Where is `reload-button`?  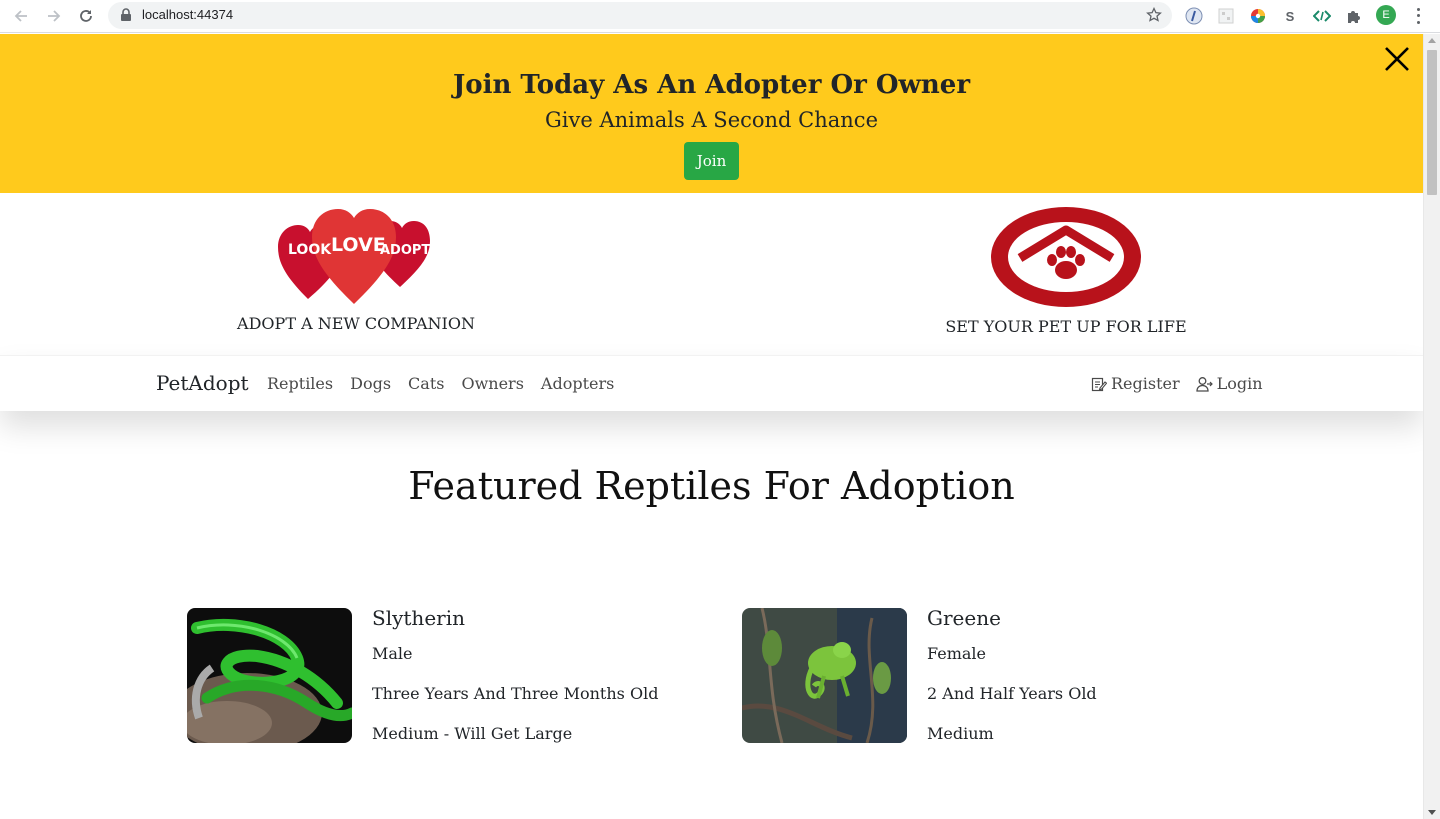 reload-button is located at coordinates (86, 16).